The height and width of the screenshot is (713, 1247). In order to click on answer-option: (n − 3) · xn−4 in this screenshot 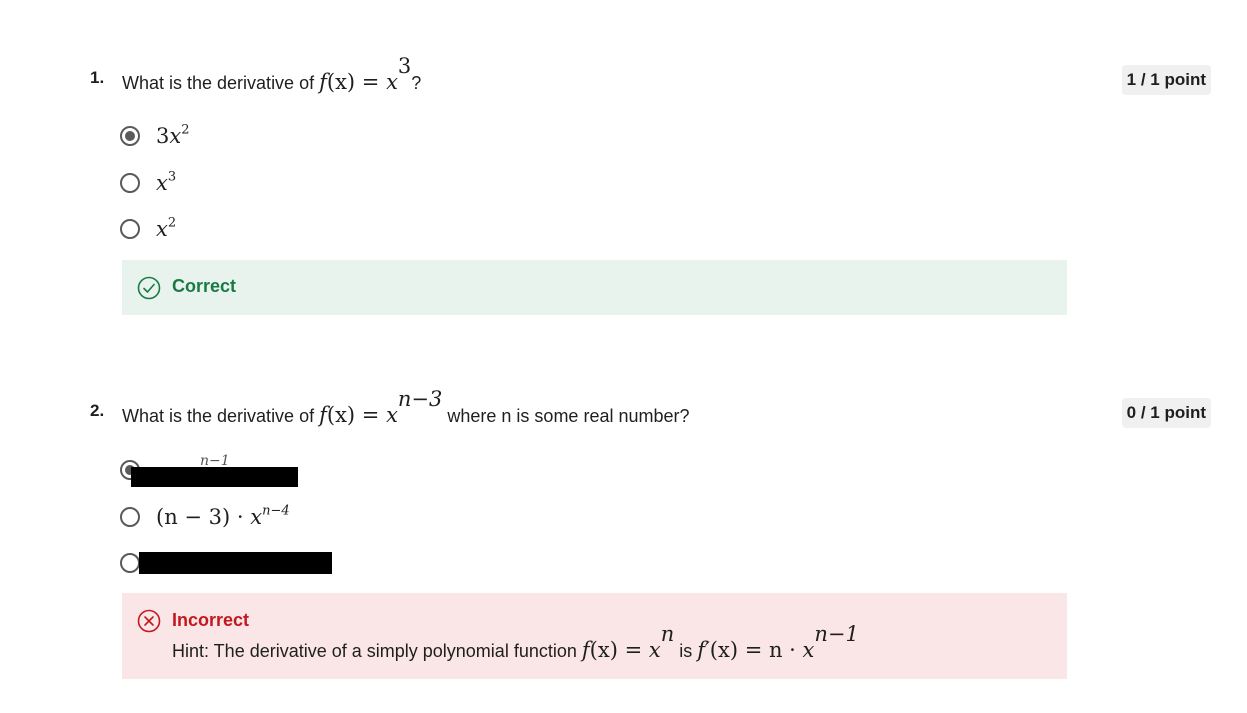, I will do `click(205, 517)`.